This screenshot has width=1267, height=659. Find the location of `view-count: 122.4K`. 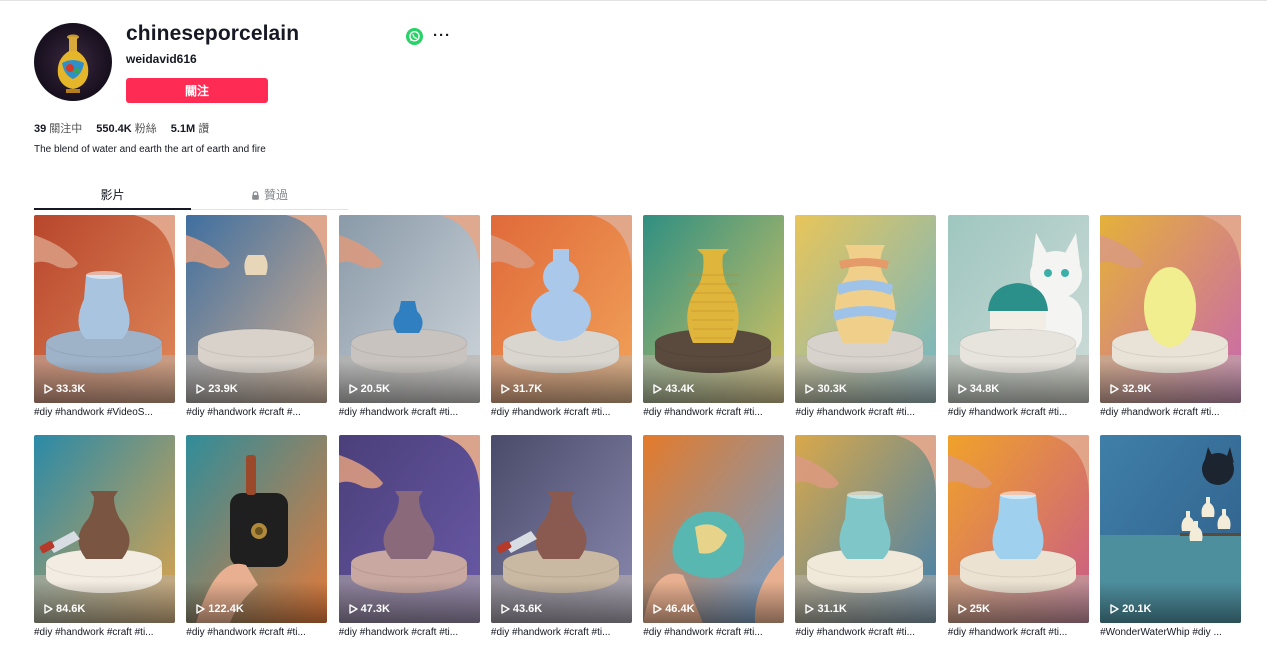

view-count: 122.4K is located at coordinates (220, 609).